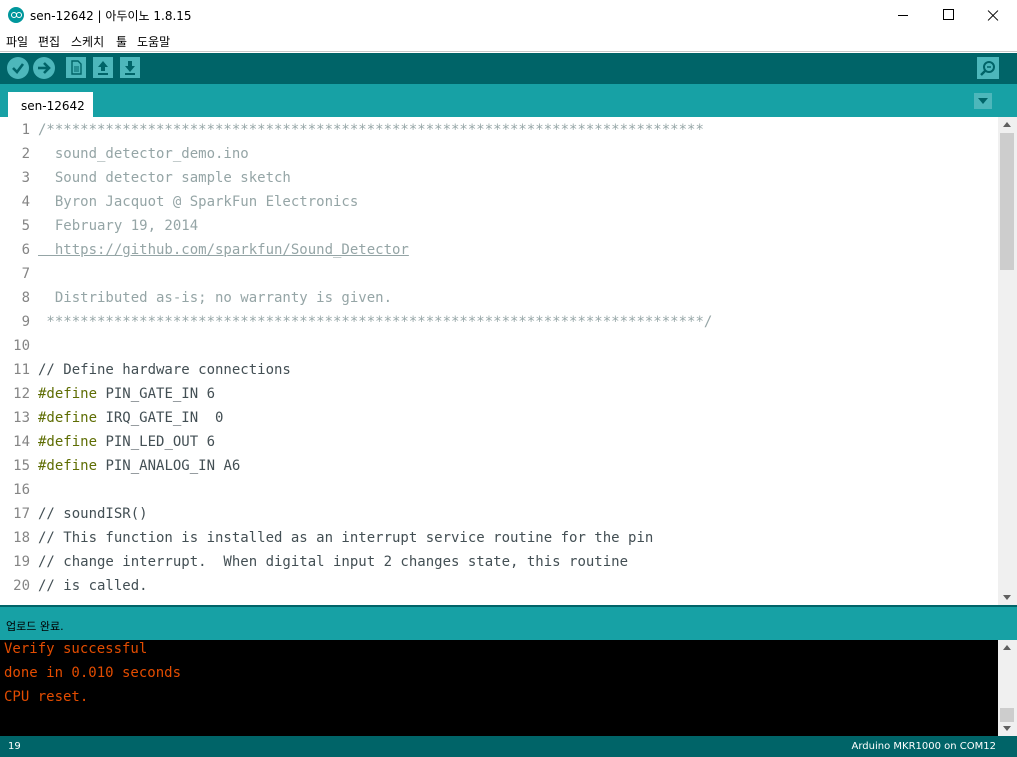  I want to click on tab-bar: sen-12642, so click(508, 100).